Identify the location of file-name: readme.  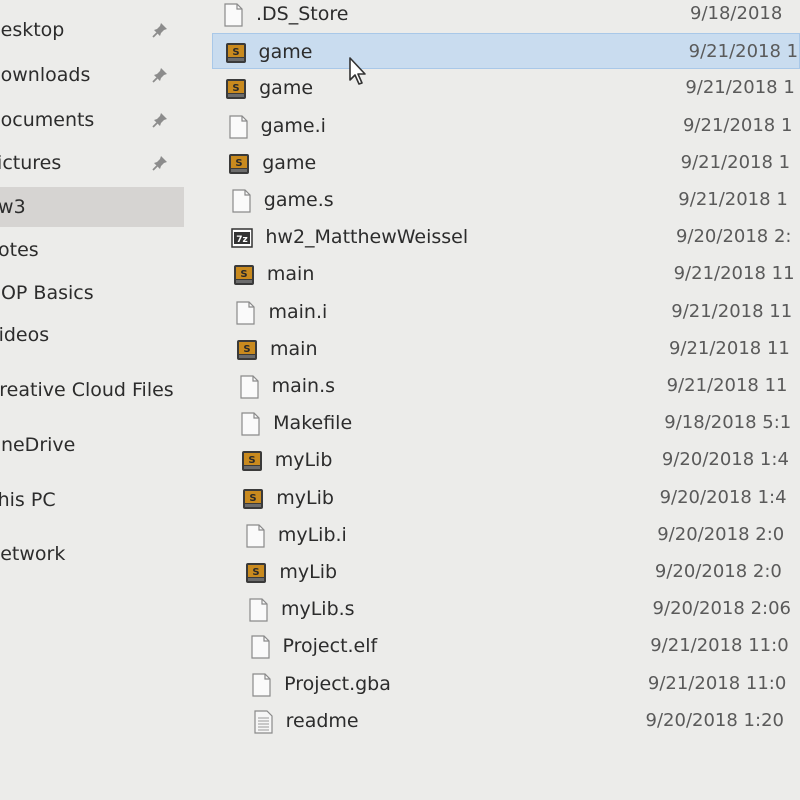
(322, 720).